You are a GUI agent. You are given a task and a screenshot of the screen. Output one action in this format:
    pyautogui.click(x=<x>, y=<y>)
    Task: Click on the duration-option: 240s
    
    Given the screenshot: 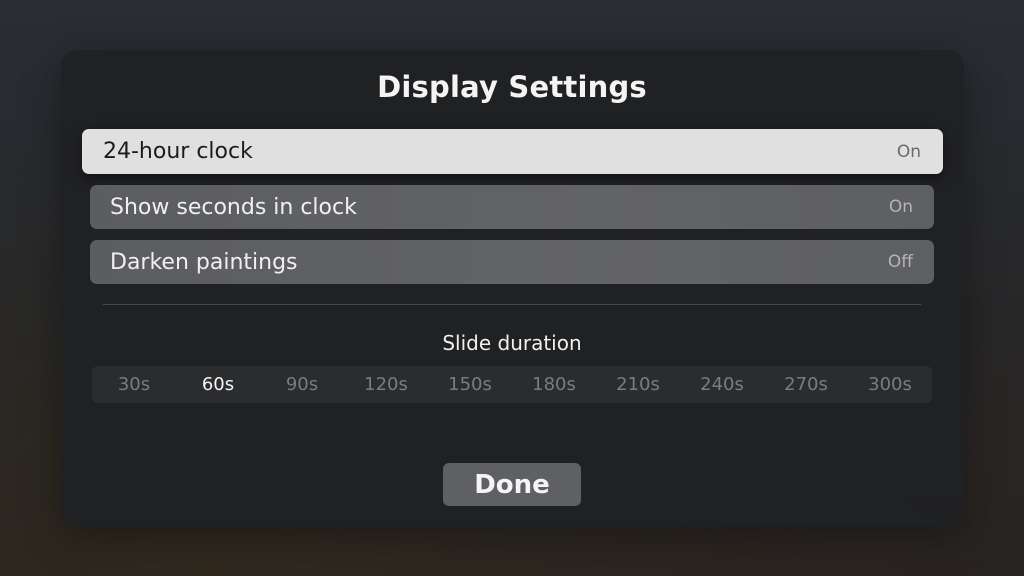 What is the action you would take?
    pyautogui.click(x=722, y=384)
    